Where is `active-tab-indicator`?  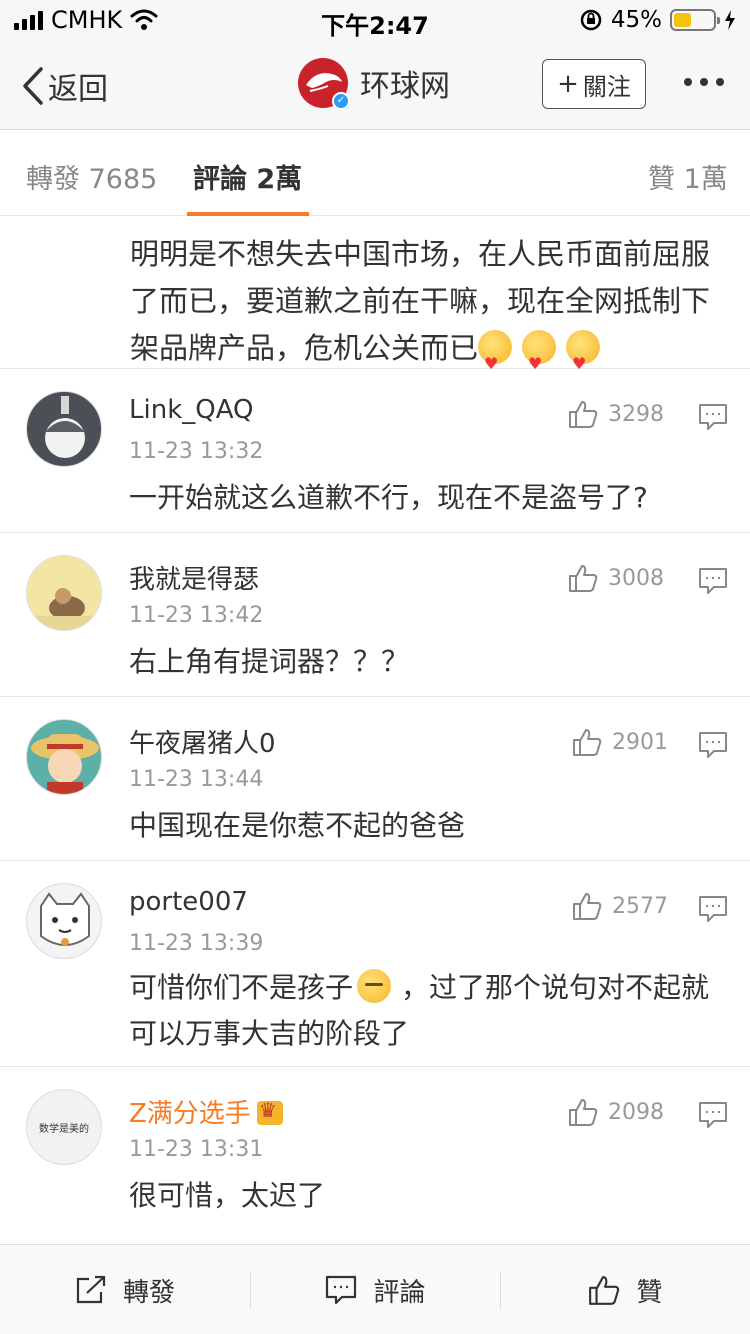 active-tab-indicator is located at coordinates (248, 214).